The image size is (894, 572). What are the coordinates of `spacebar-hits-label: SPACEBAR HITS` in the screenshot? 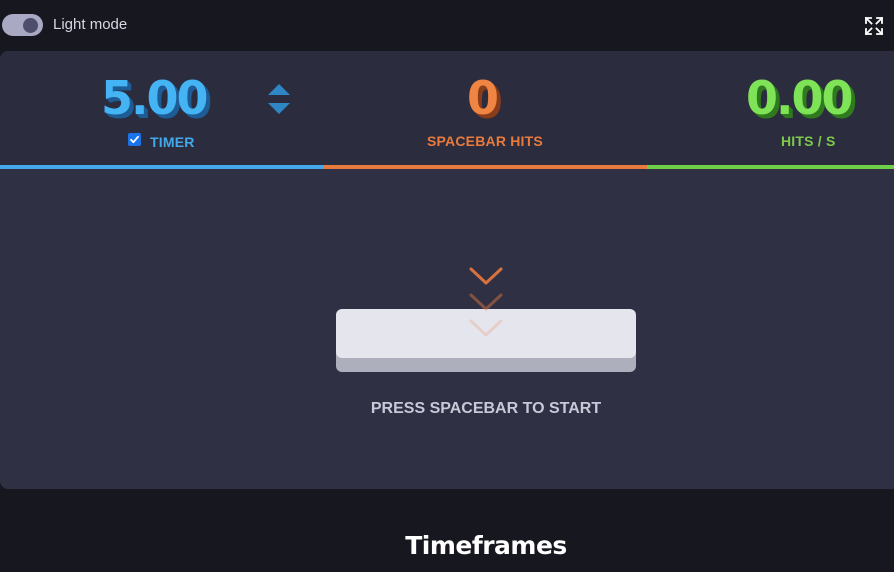 It's located at (485, 141).